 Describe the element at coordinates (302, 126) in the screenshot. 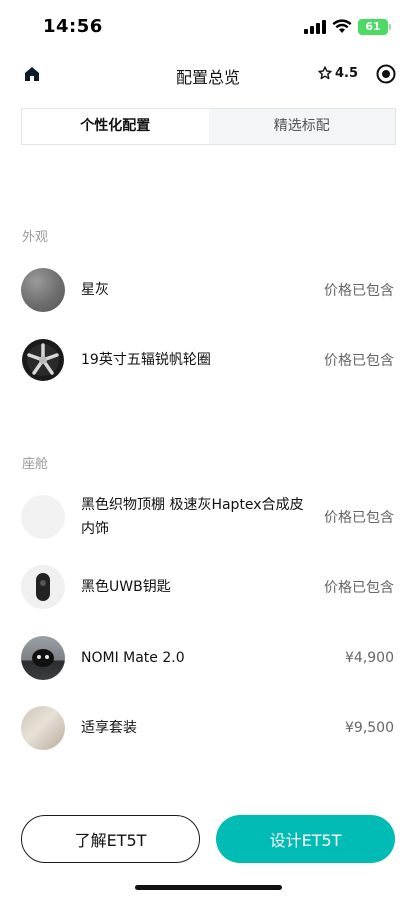

I see `tab-featured: 精选标配` at that location.